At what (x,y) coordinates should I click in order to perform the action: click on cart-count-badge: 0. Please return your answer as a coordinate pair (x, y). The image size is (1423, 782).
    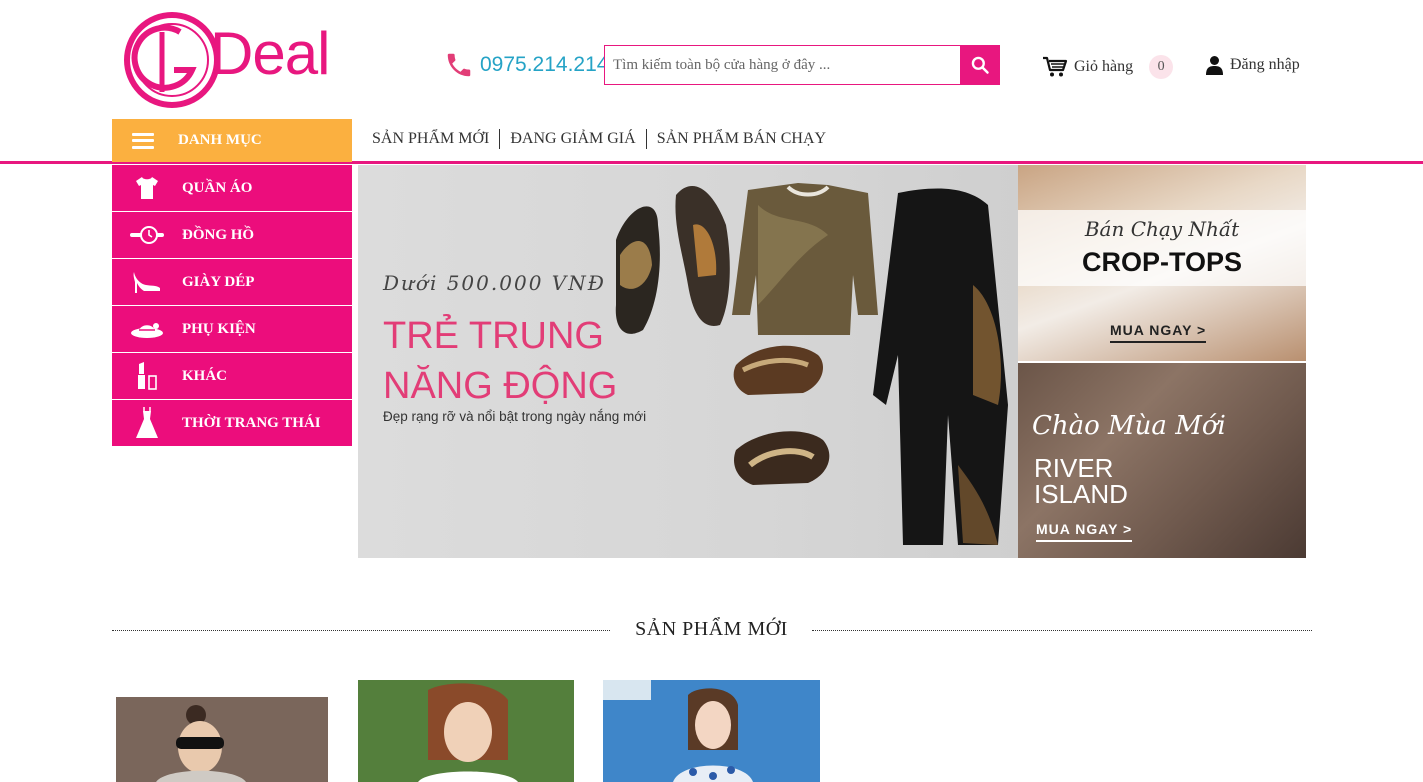
    Looking at the image, I should click on (1161, 67).